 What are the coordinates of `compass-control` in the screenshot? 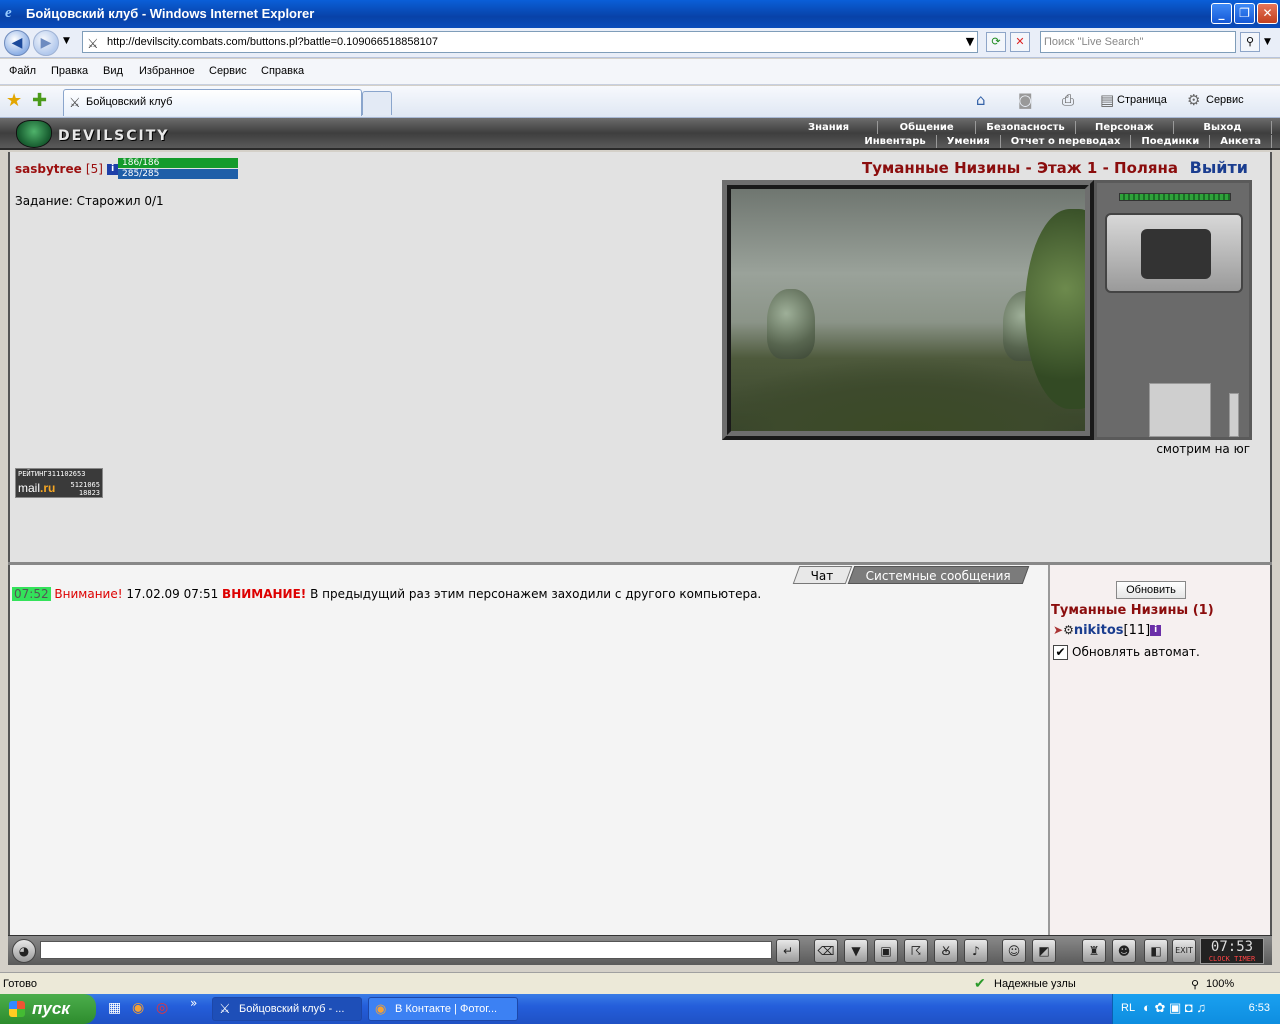 It's located at (1174, 253).